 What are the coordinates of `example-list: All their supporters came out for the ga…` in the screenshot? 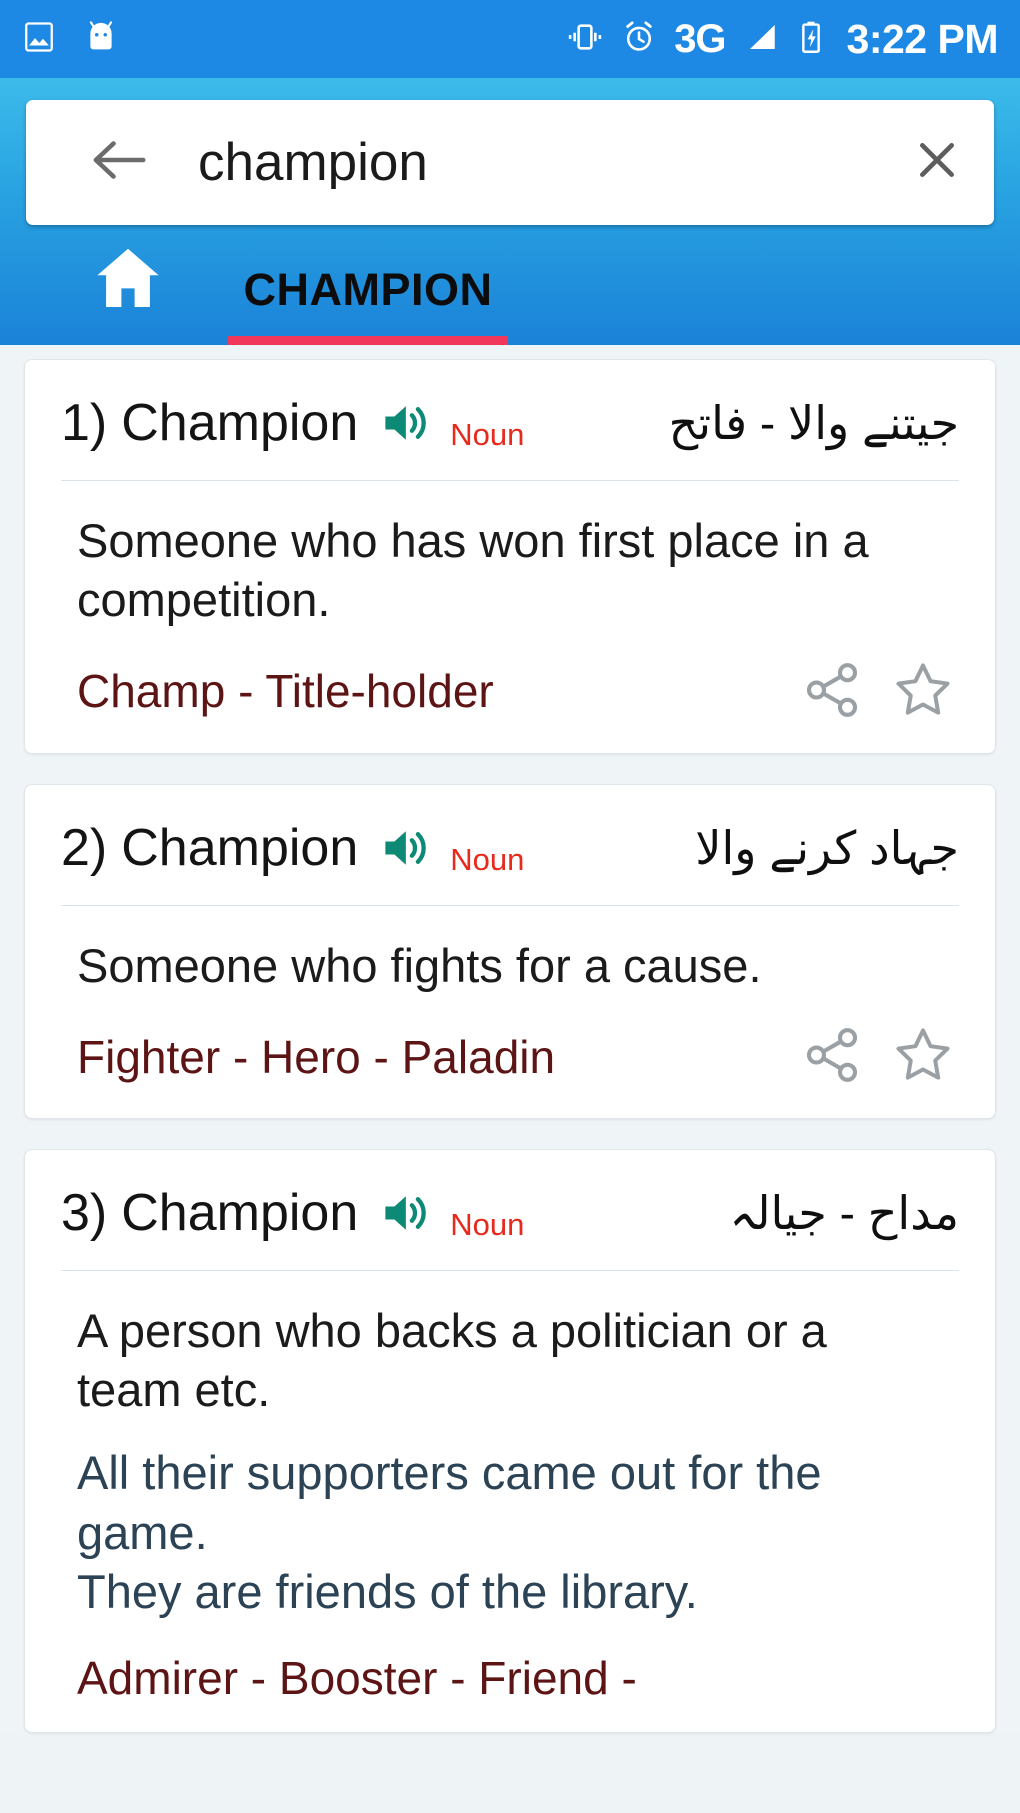 It's located at (510, 1532).